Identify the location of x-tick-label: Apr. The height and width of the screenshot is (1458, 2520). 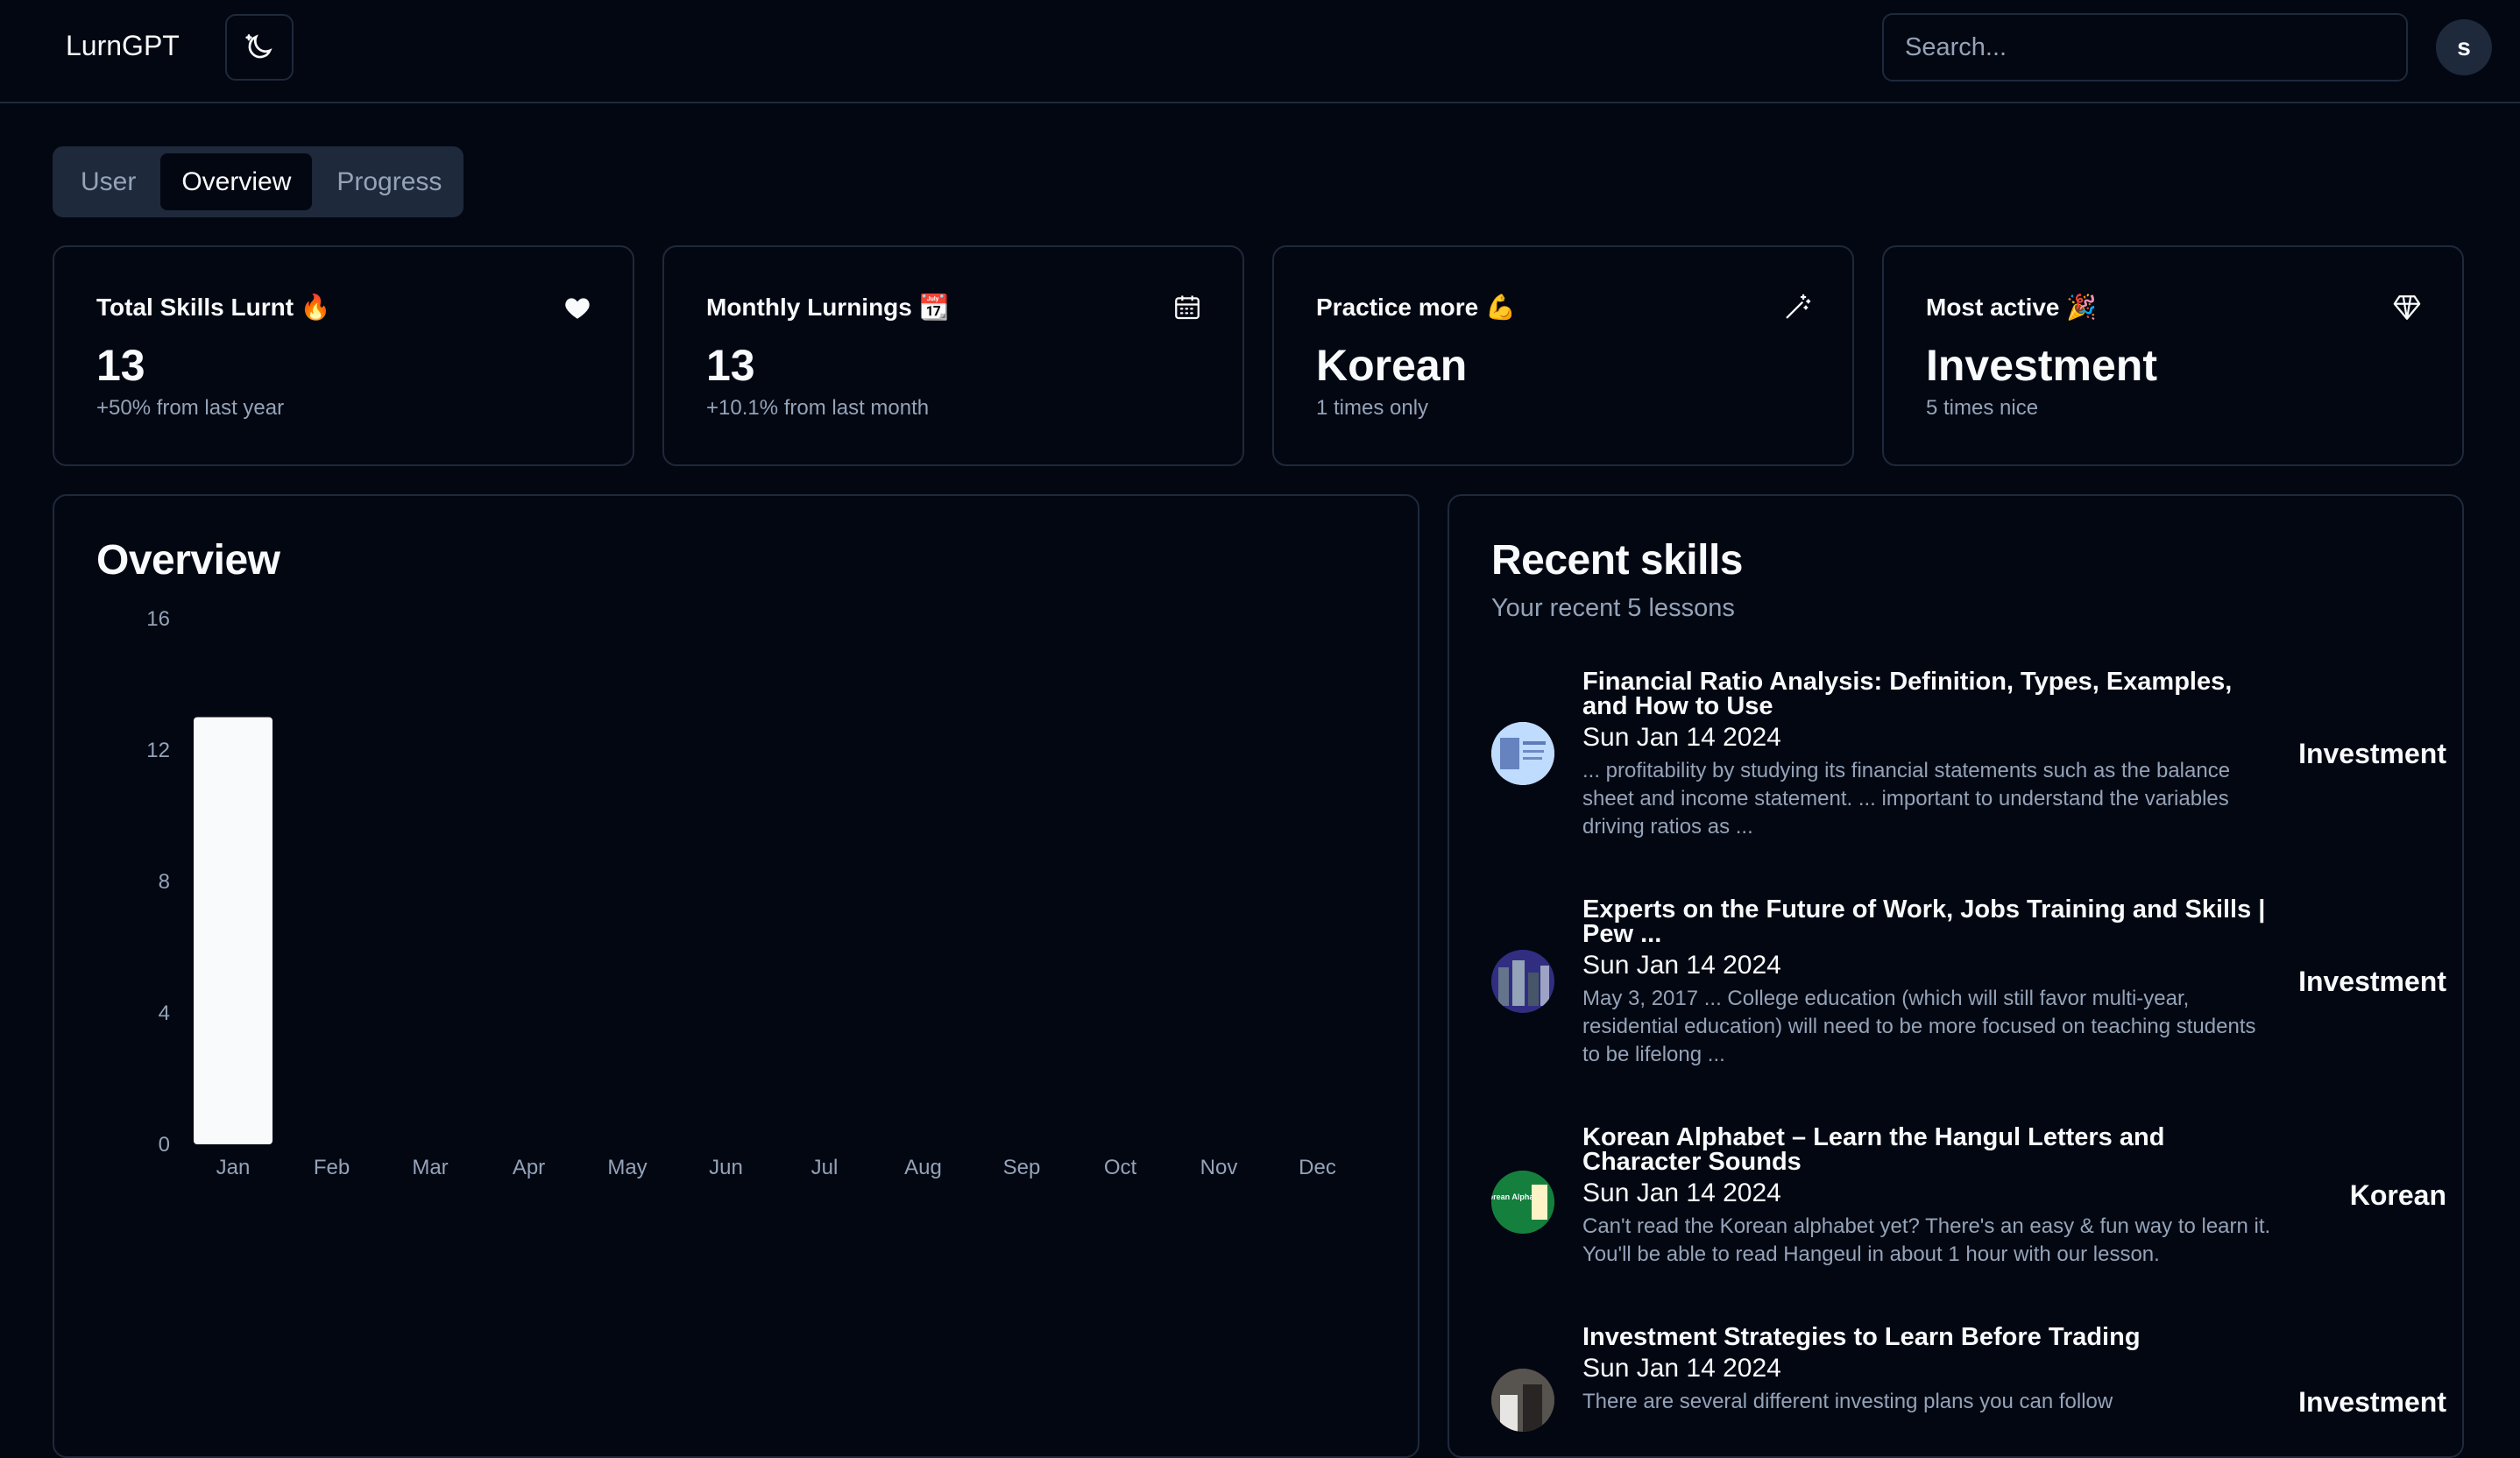
(529, 1167).